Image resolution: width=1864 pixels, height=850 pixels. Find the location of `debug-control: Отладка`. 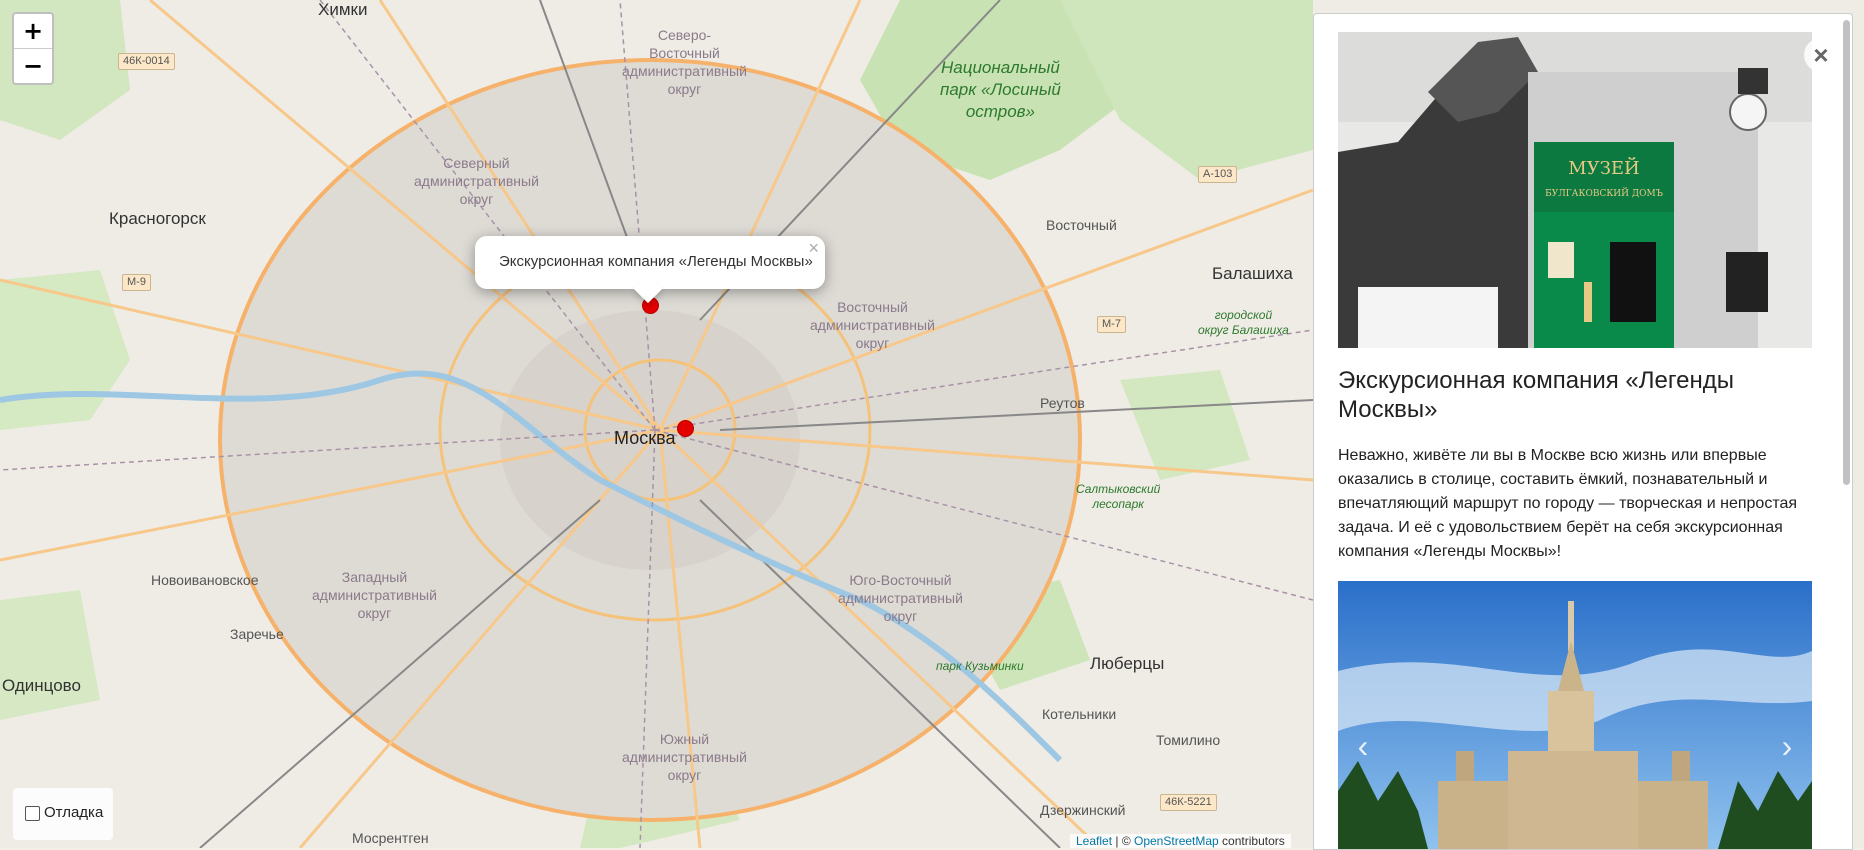

debug-control: Отладка is located at coordinates (63, 814).